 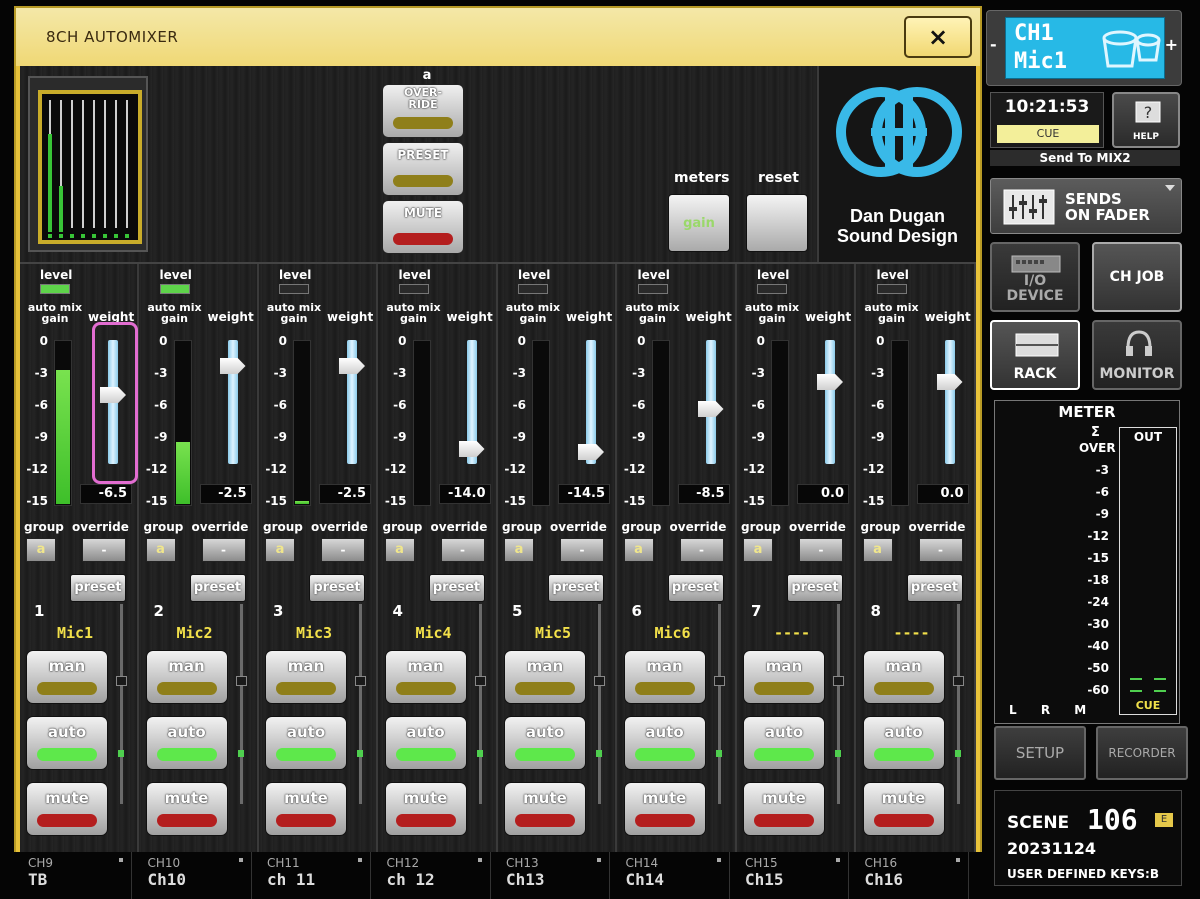 I want to click on rack-button: RACK, so click(x=1035, y=355).